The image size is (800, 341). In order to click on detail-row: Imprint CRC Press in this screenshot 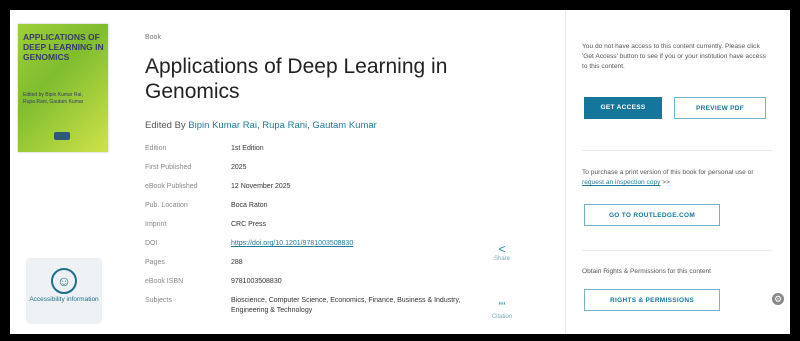, I will do `click(310, 229)`.